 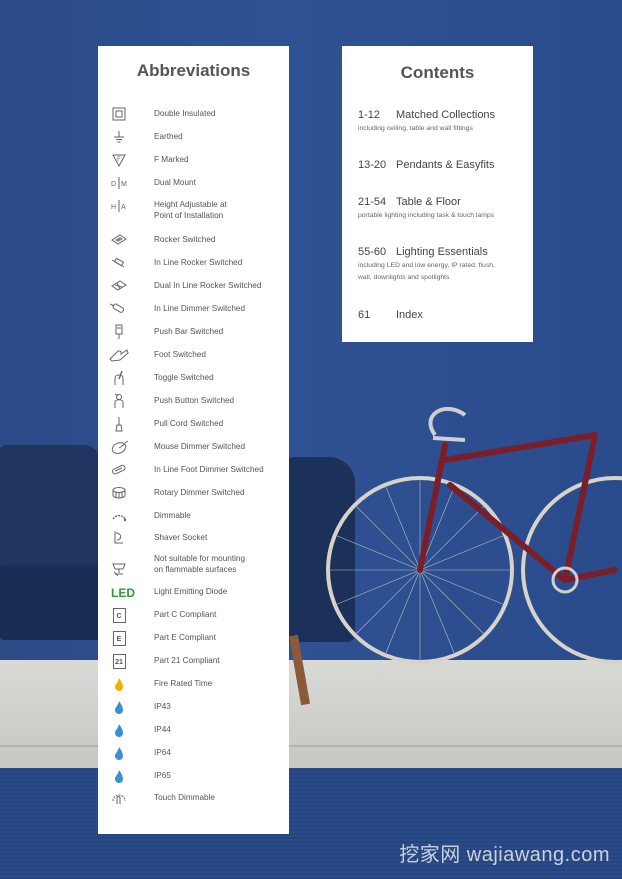 What do you see at coordinates (194, 400) in the screenshot?
I see `abbr-label: Push Button Switched` at bounding box center [194, 400].